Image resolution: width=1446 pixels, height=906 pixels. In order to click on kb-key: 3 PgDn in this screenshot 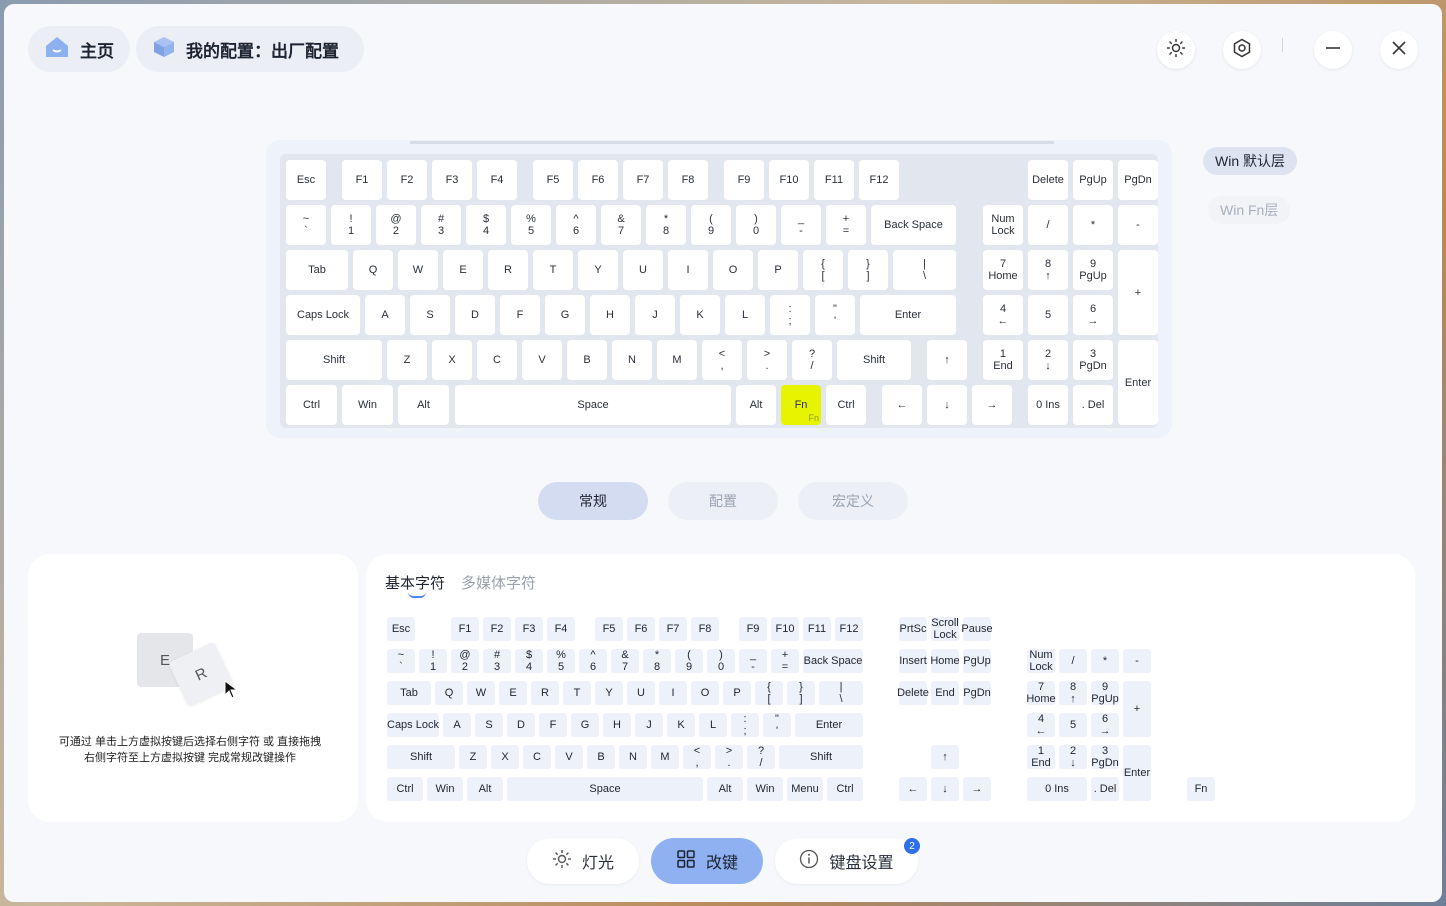, I will do `click(1093, 360)`.